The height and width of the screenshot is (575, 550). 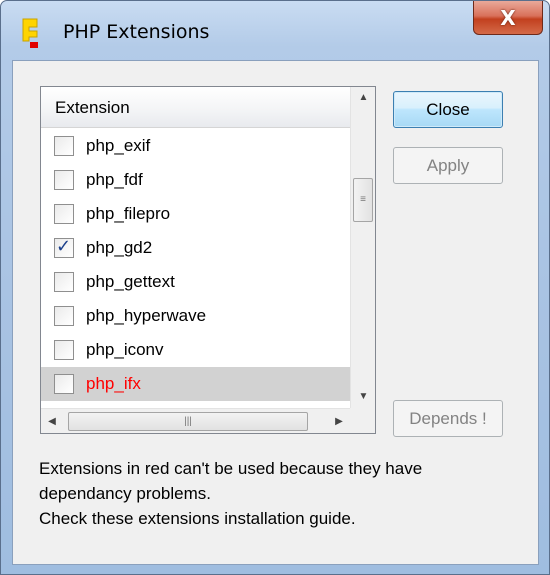 I want to click on list-item: php_filepro, so click(x=195, y=214).